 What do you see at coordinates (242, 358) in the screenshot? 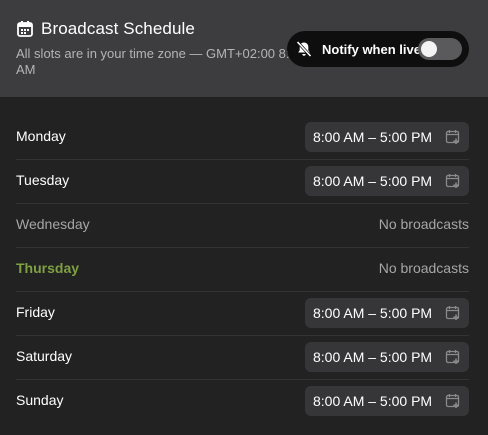
I see `schedule-row-saturday: Saturday 8:00 AM – 5:00 PM` at bounding box center [242, 358].